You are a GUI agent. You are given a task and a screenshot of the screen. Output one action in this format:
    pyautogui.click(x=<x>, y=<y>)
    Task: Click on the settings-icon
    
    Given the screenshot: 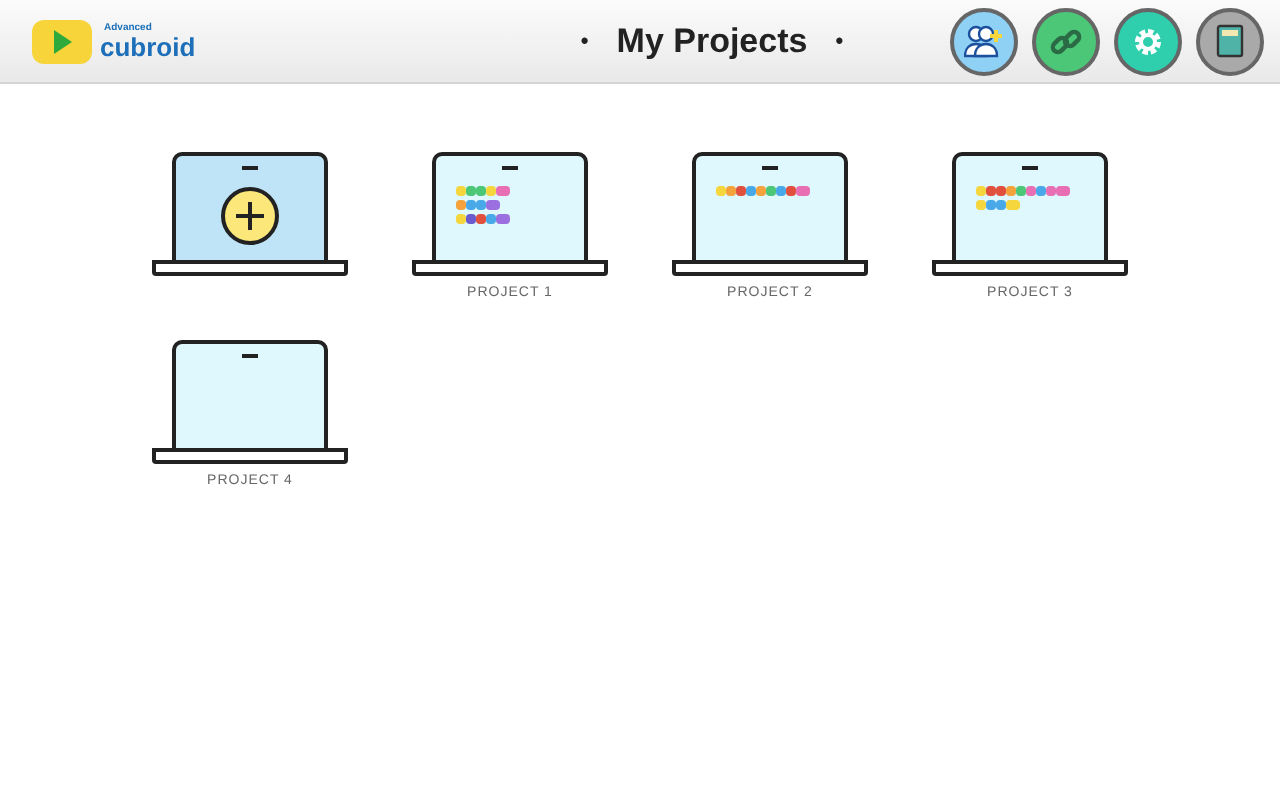 What is the action you would take?
    pyautogui.click(x=1148, y=41)
    